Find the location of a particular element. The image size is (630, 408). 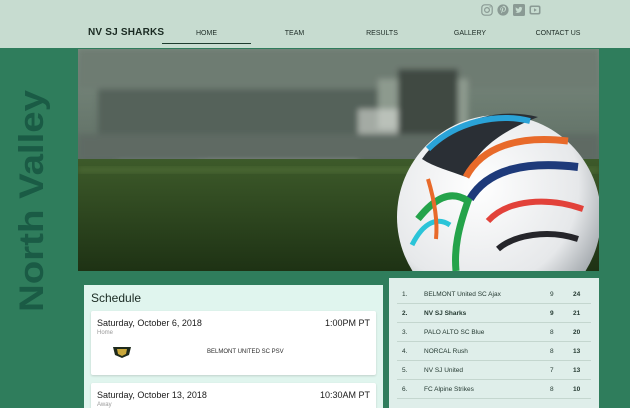

rank: 4. is located at coordinates (405, 351).